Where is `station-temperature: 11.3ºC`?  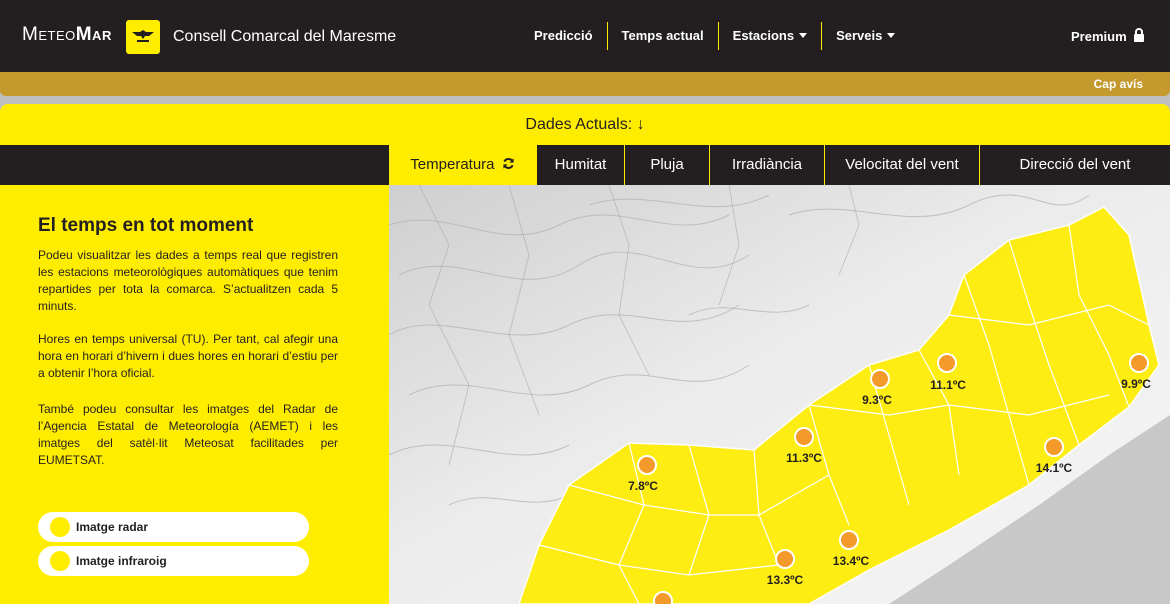
station-temperature: 11.3ºC is located at coordinates (804, 458).